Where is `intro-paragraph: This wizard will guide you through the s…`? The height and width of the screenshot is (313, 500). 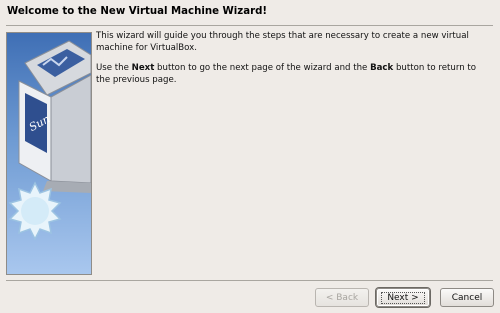 intro-paragraph: This wizard will guide you through the s… is located at coordinates (282, 42).